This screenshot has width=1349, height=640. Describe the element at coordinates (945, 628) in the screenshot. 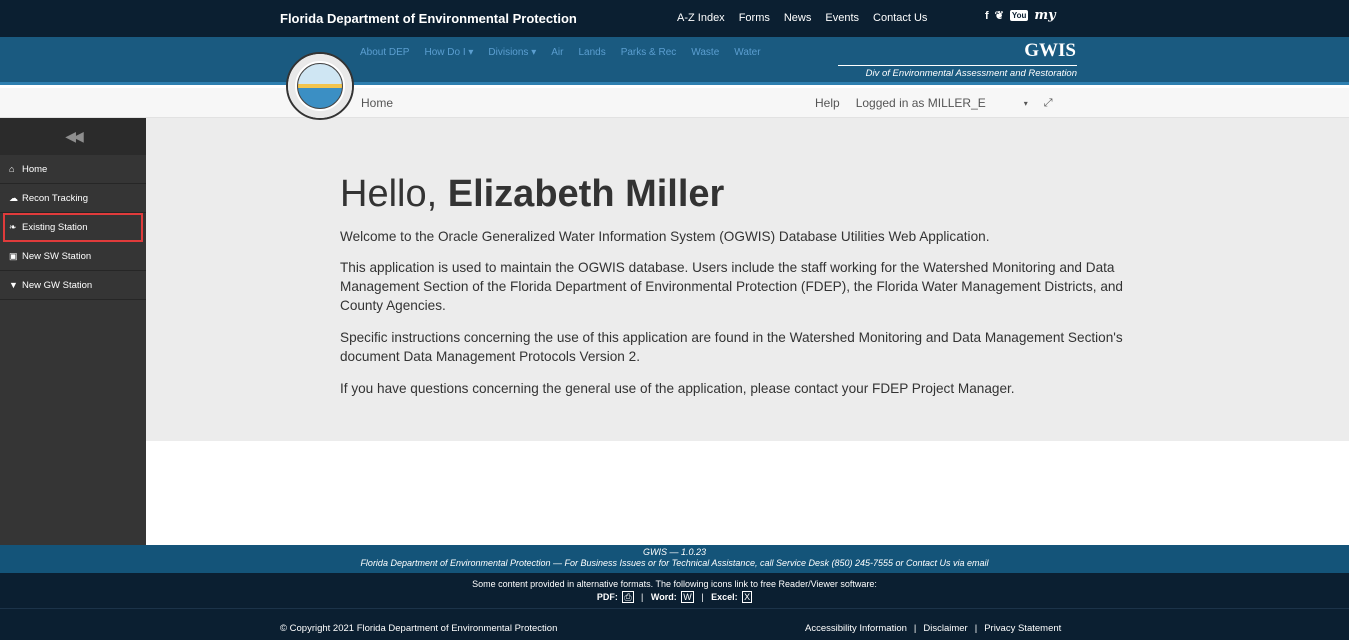

I see `disclaimer-link: Disclaimer` at that location.